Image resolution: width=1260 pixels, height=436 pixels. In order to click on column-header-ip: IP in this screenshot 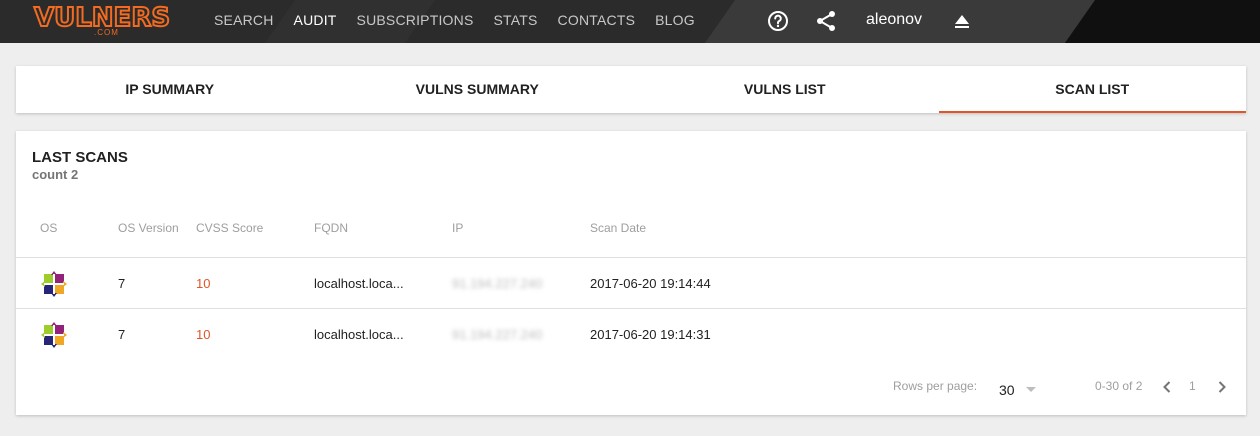, I will do `click(457, 228)`.